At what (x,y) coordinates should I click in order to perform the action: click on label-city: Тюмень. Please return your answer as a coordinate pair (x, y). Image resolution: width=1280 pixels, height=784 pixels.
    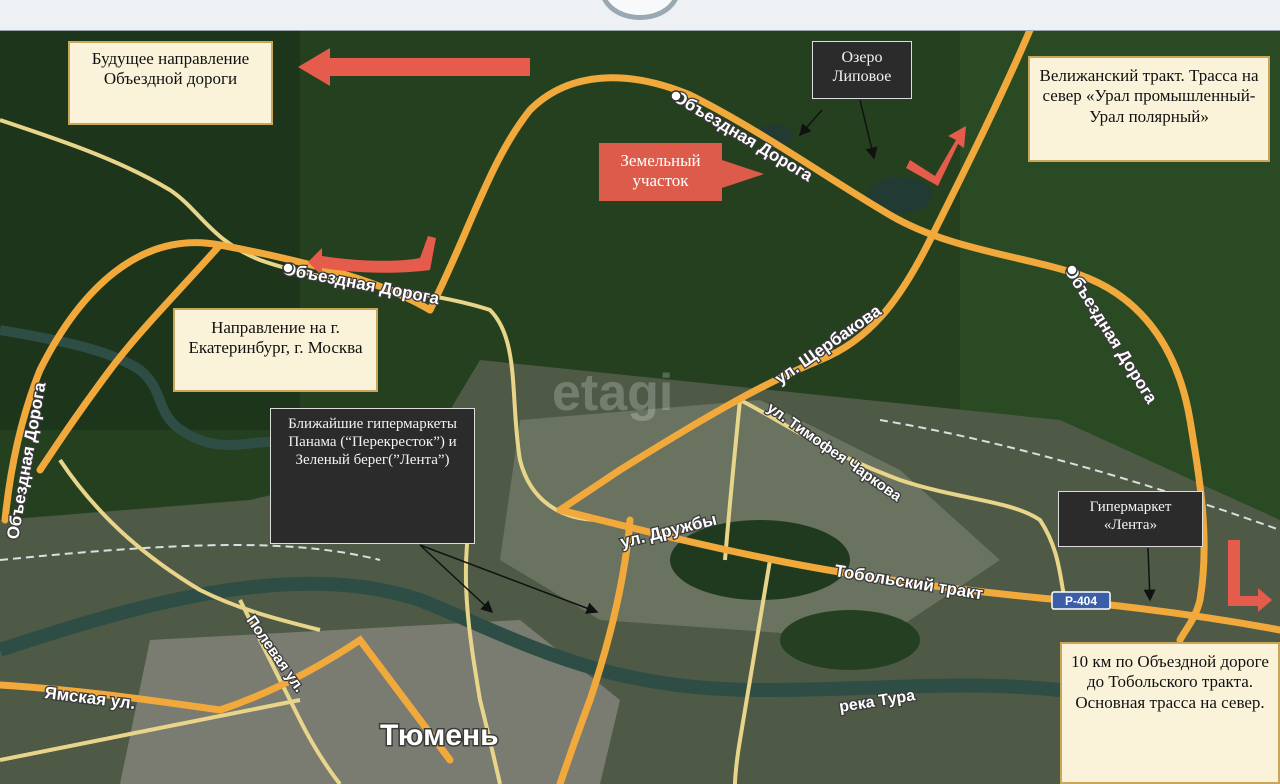
    Looking at the image, I should click on (439, 735).